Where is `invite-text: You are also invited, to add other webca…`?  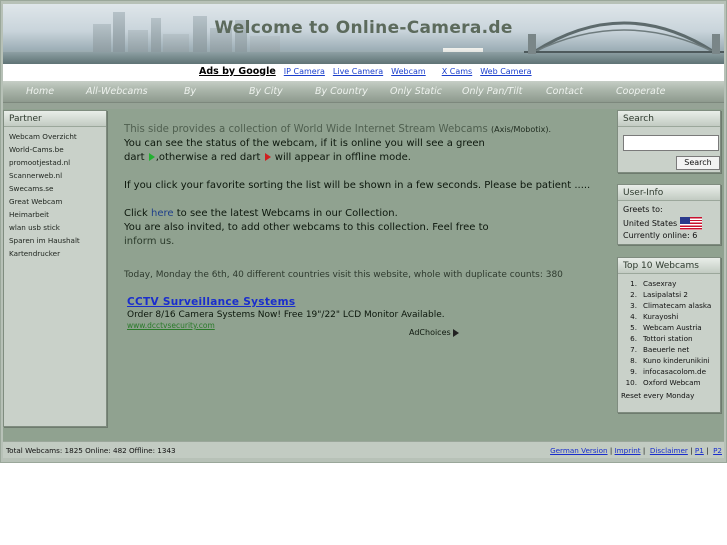 invite-text: You are also invited, to add other webca… is located at coordinates (306, 227).